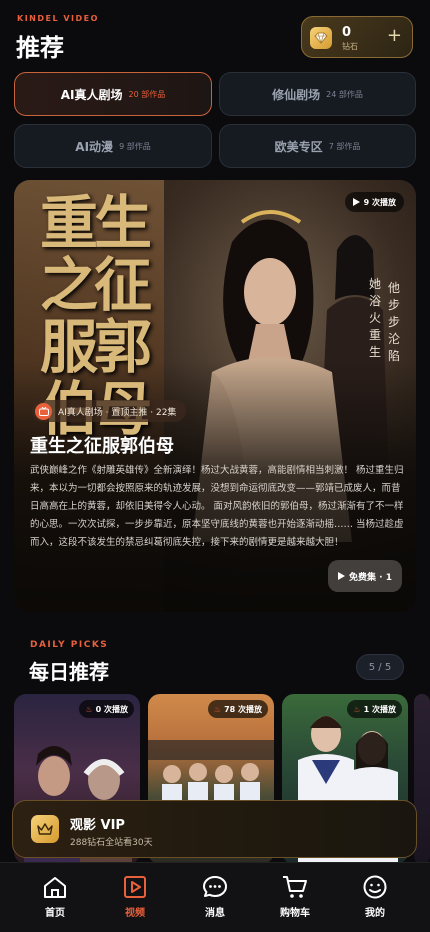  Describe the element at coordinates (370, 577) in the screenshot. I see `free-episode-label: 免费集 · 1` at that location.